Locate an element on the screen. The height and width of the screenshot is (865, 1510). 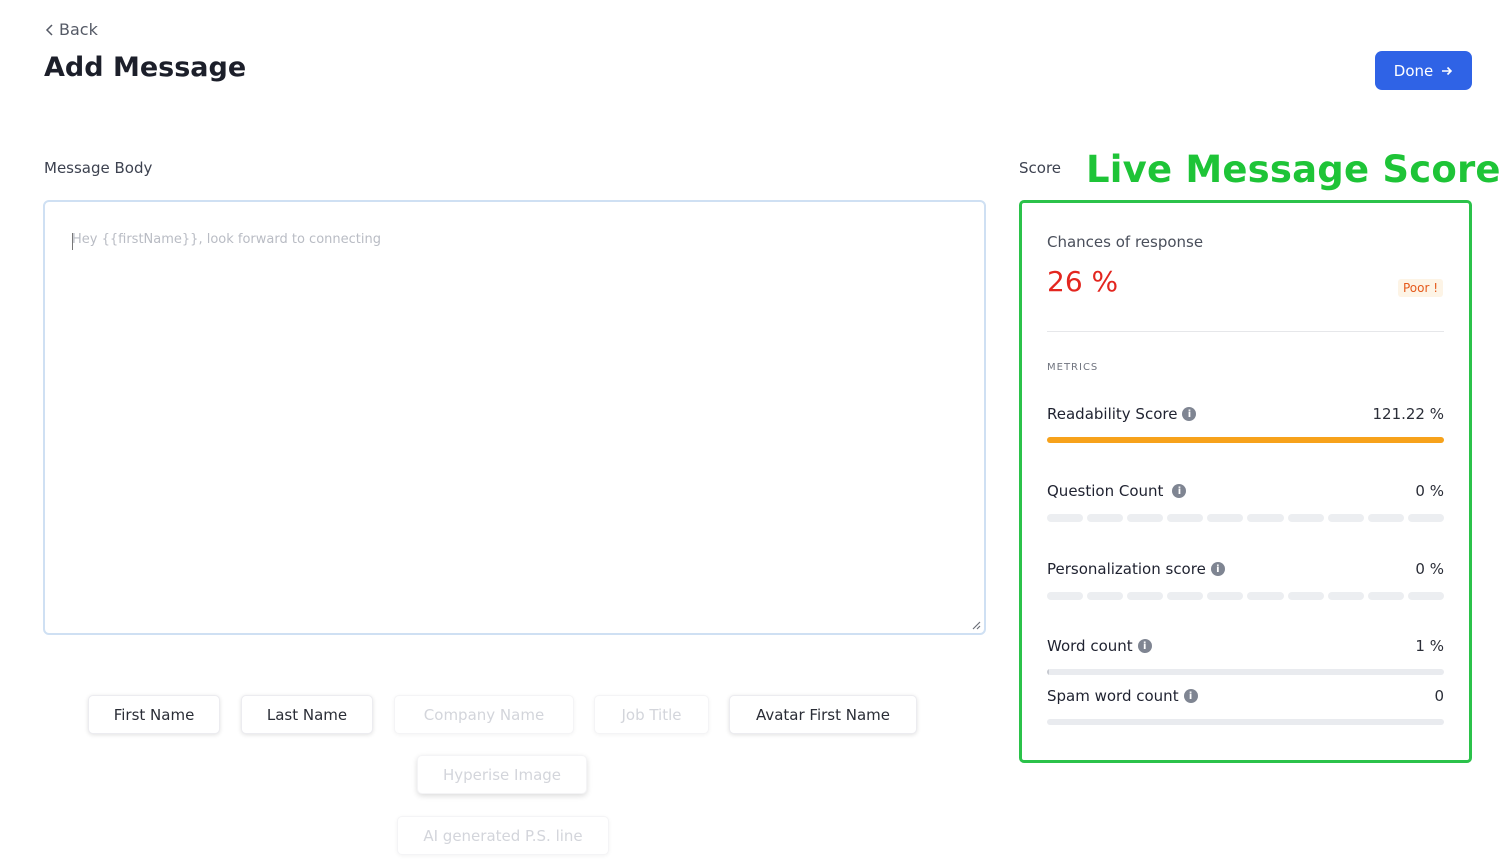
metric-value: 1 % is located at coordinates (1429, 646).